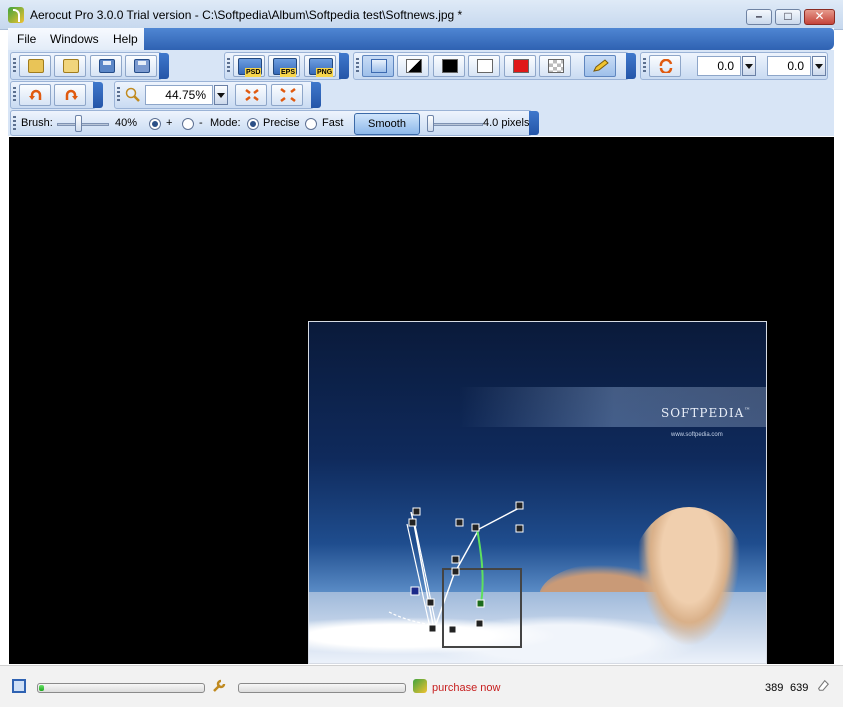 The height and width of the screenshot is (707, 843). I want to click on pencil-tool-button, so click(600, 66).